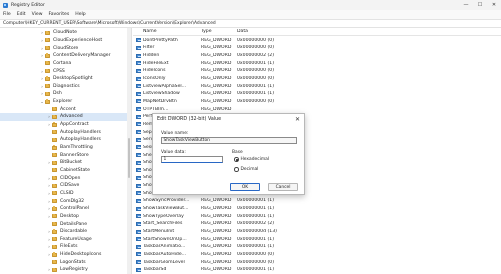 This screenshot has width=501, height=274. I want to click on tree-item-desktopspotlight: › DesktopSpotlight, so click(63, 79).